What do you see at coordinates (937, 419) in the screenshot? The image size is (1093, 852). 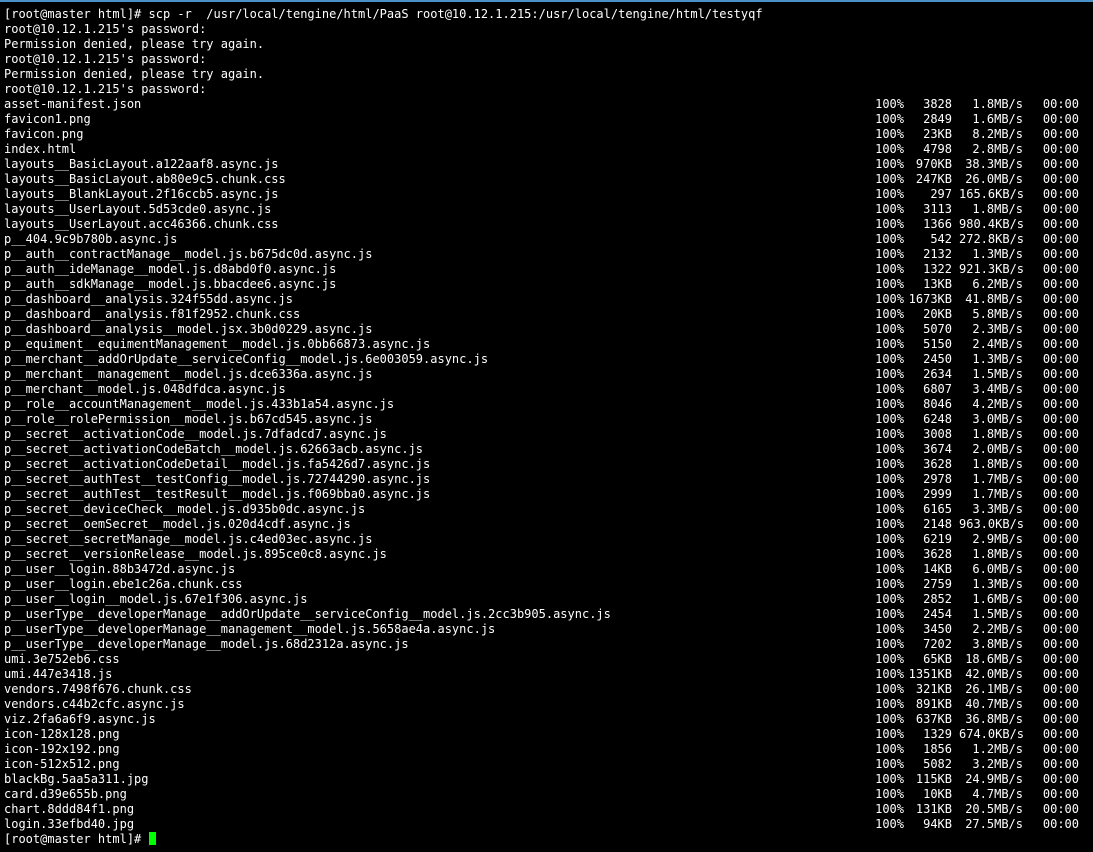 I see `transfer-size: 6248` at bounding box center [937, 419].